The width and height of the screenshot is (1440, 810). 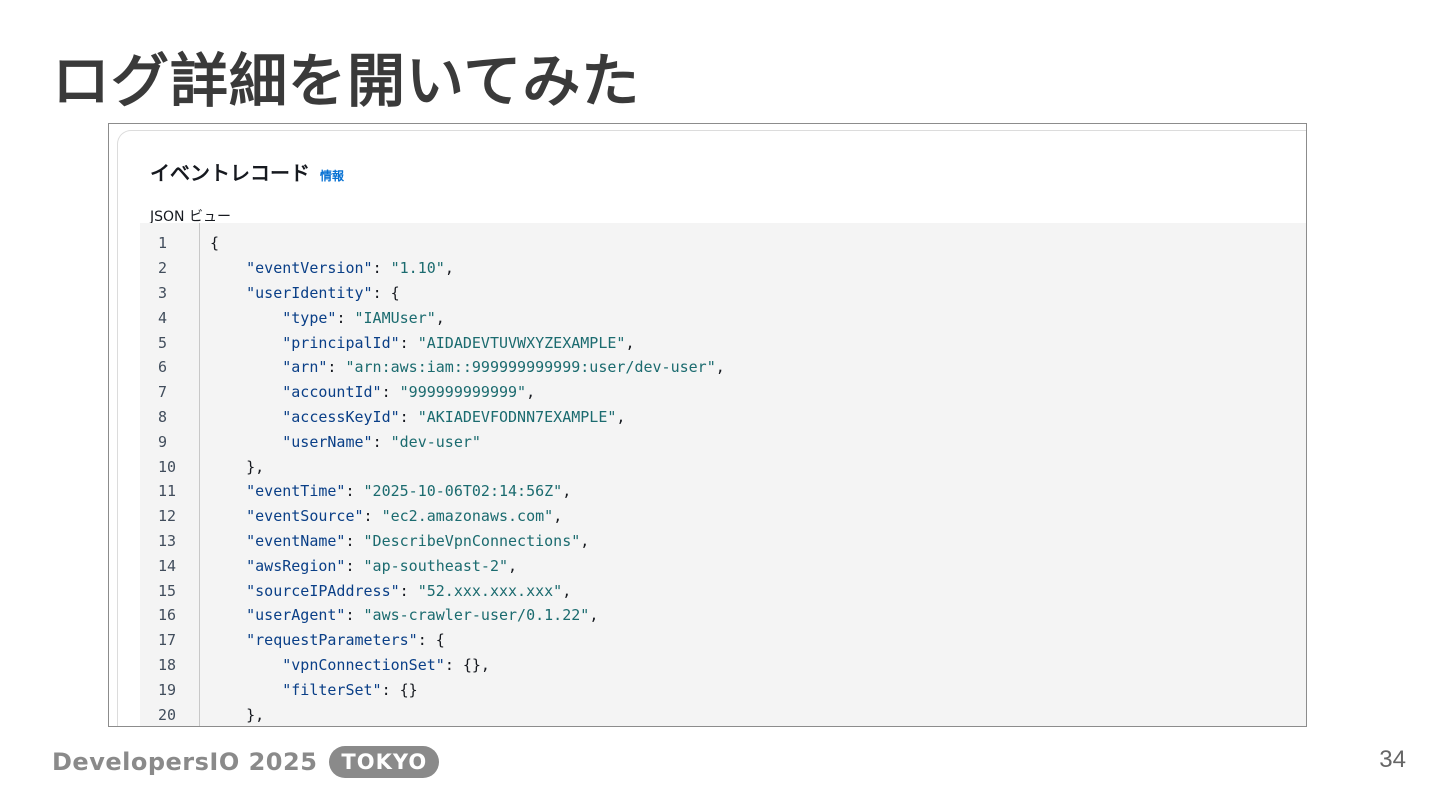 I want to click on json-punctuation: {, so click(x=215, y=243).